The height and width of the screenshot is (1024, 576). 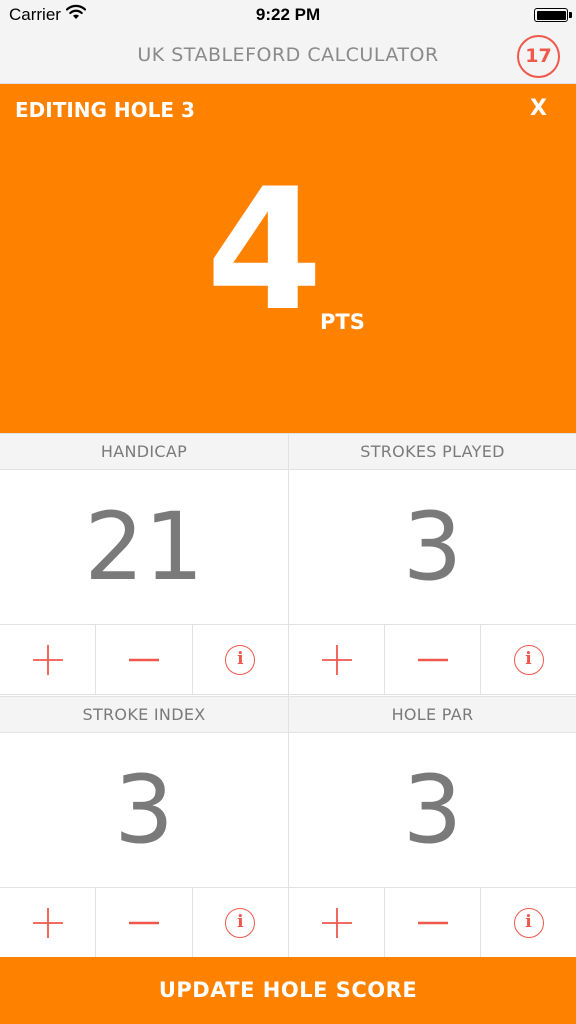 What do you see at coordinates (288, 990) in the screenshot?
I see `update-hole-score-button: UPDATE HOLE SCORE` at bounding box center [288, 990].